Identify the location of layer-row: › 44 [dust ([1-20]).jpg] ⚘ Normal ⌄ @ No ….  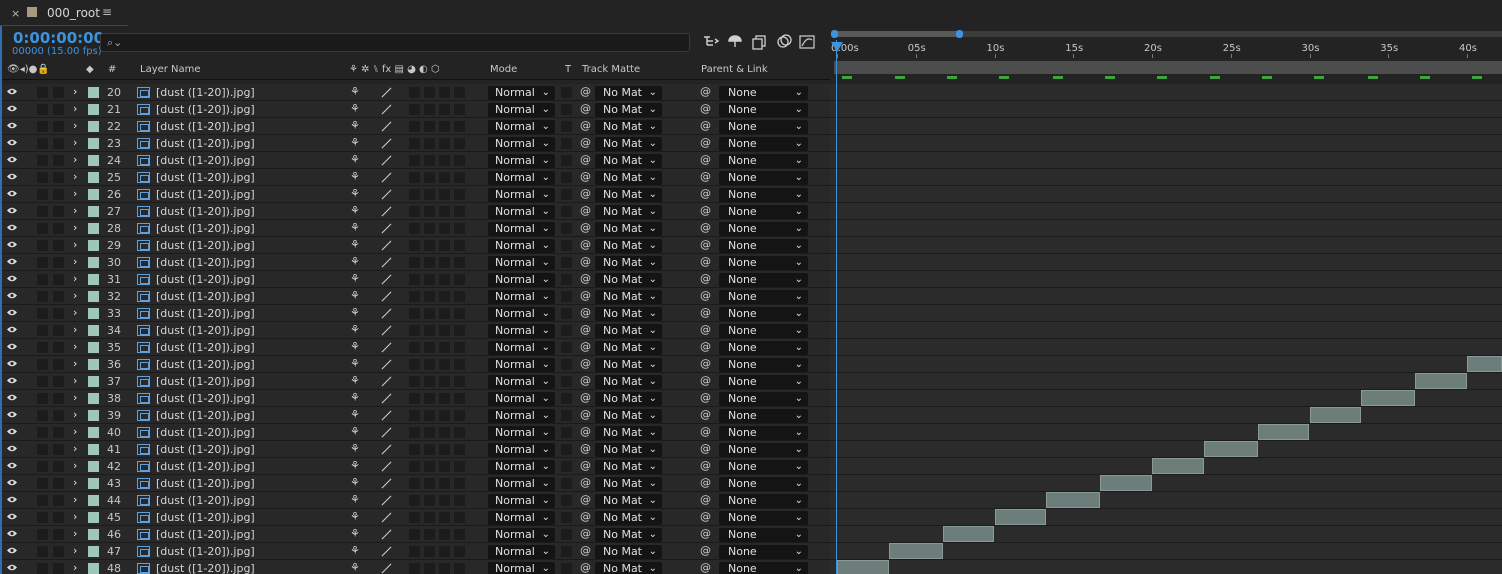
(415, 500).